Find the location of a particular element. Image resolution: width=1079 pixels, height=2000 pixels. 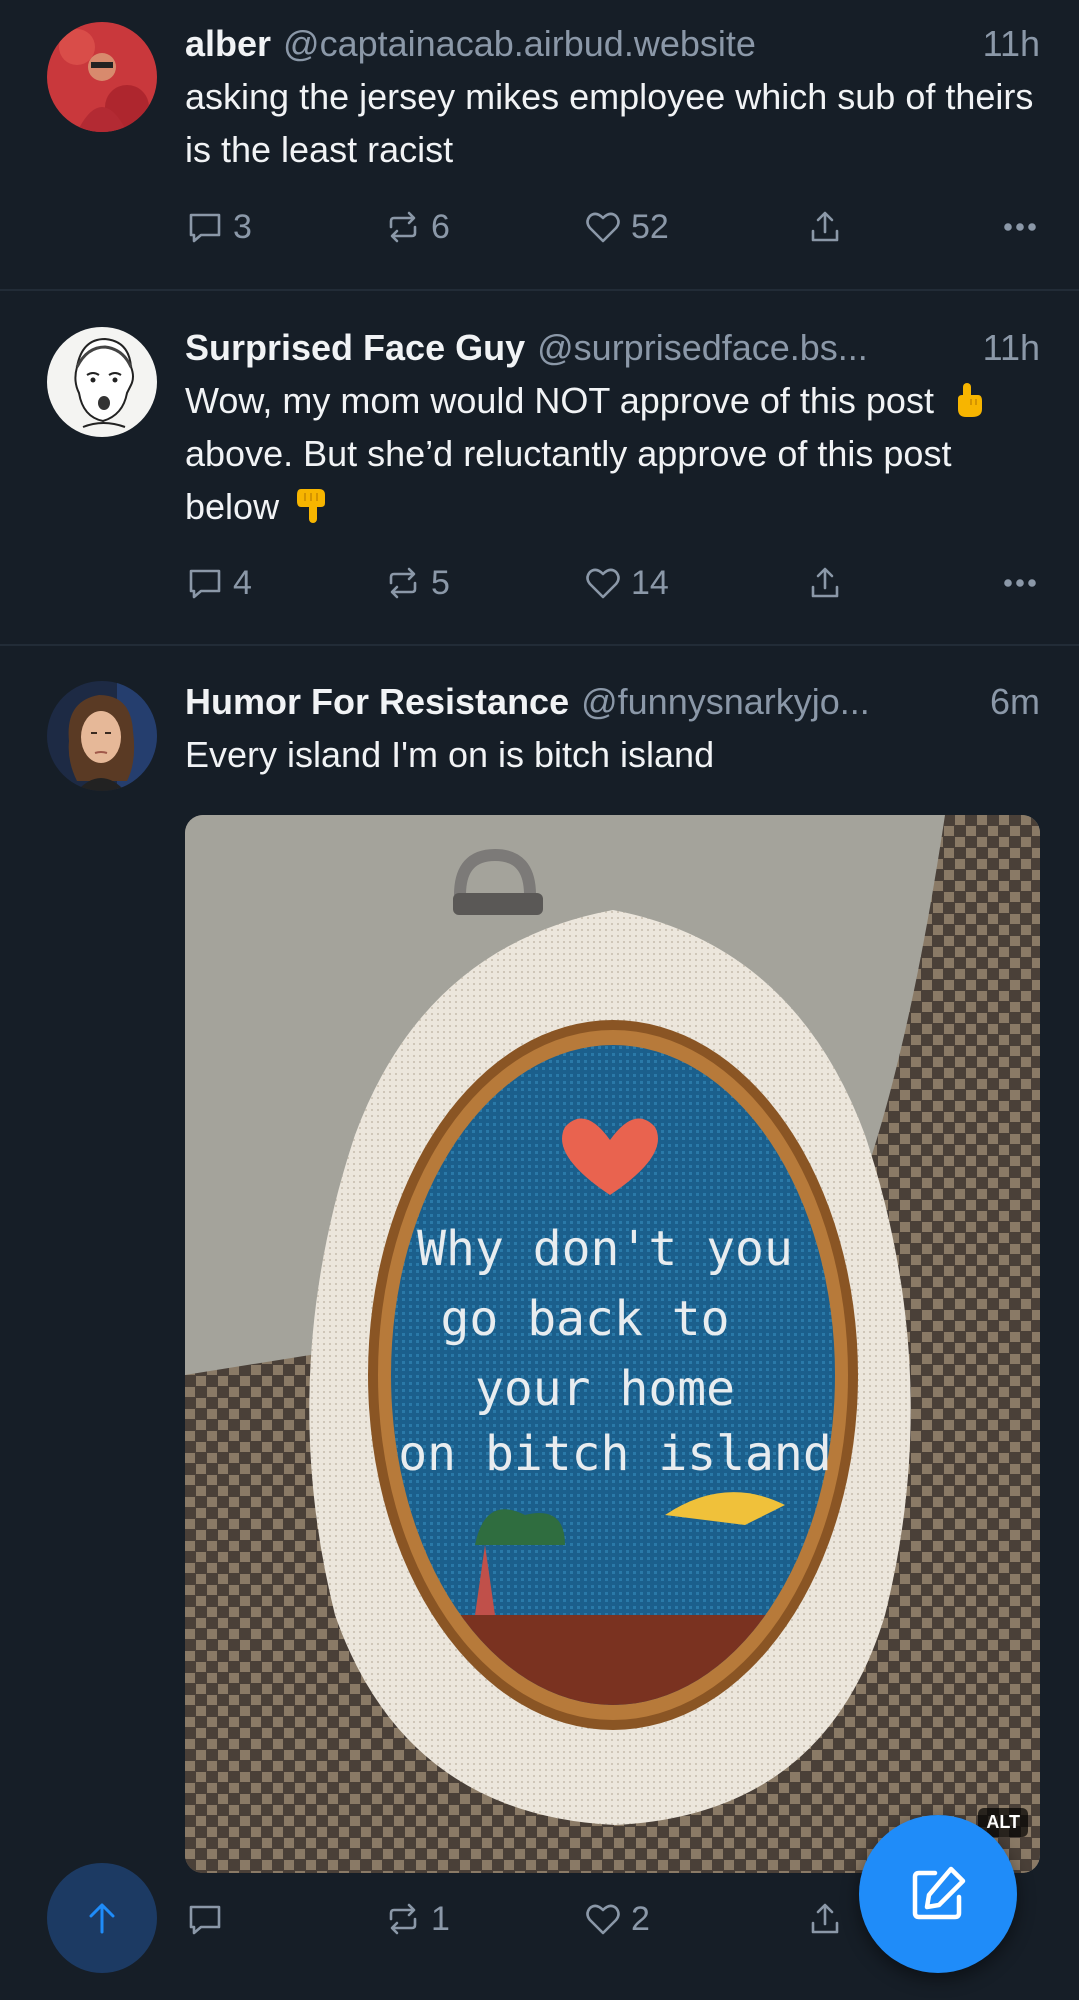

repost-button: 6 is located at coordinates (416, 227).